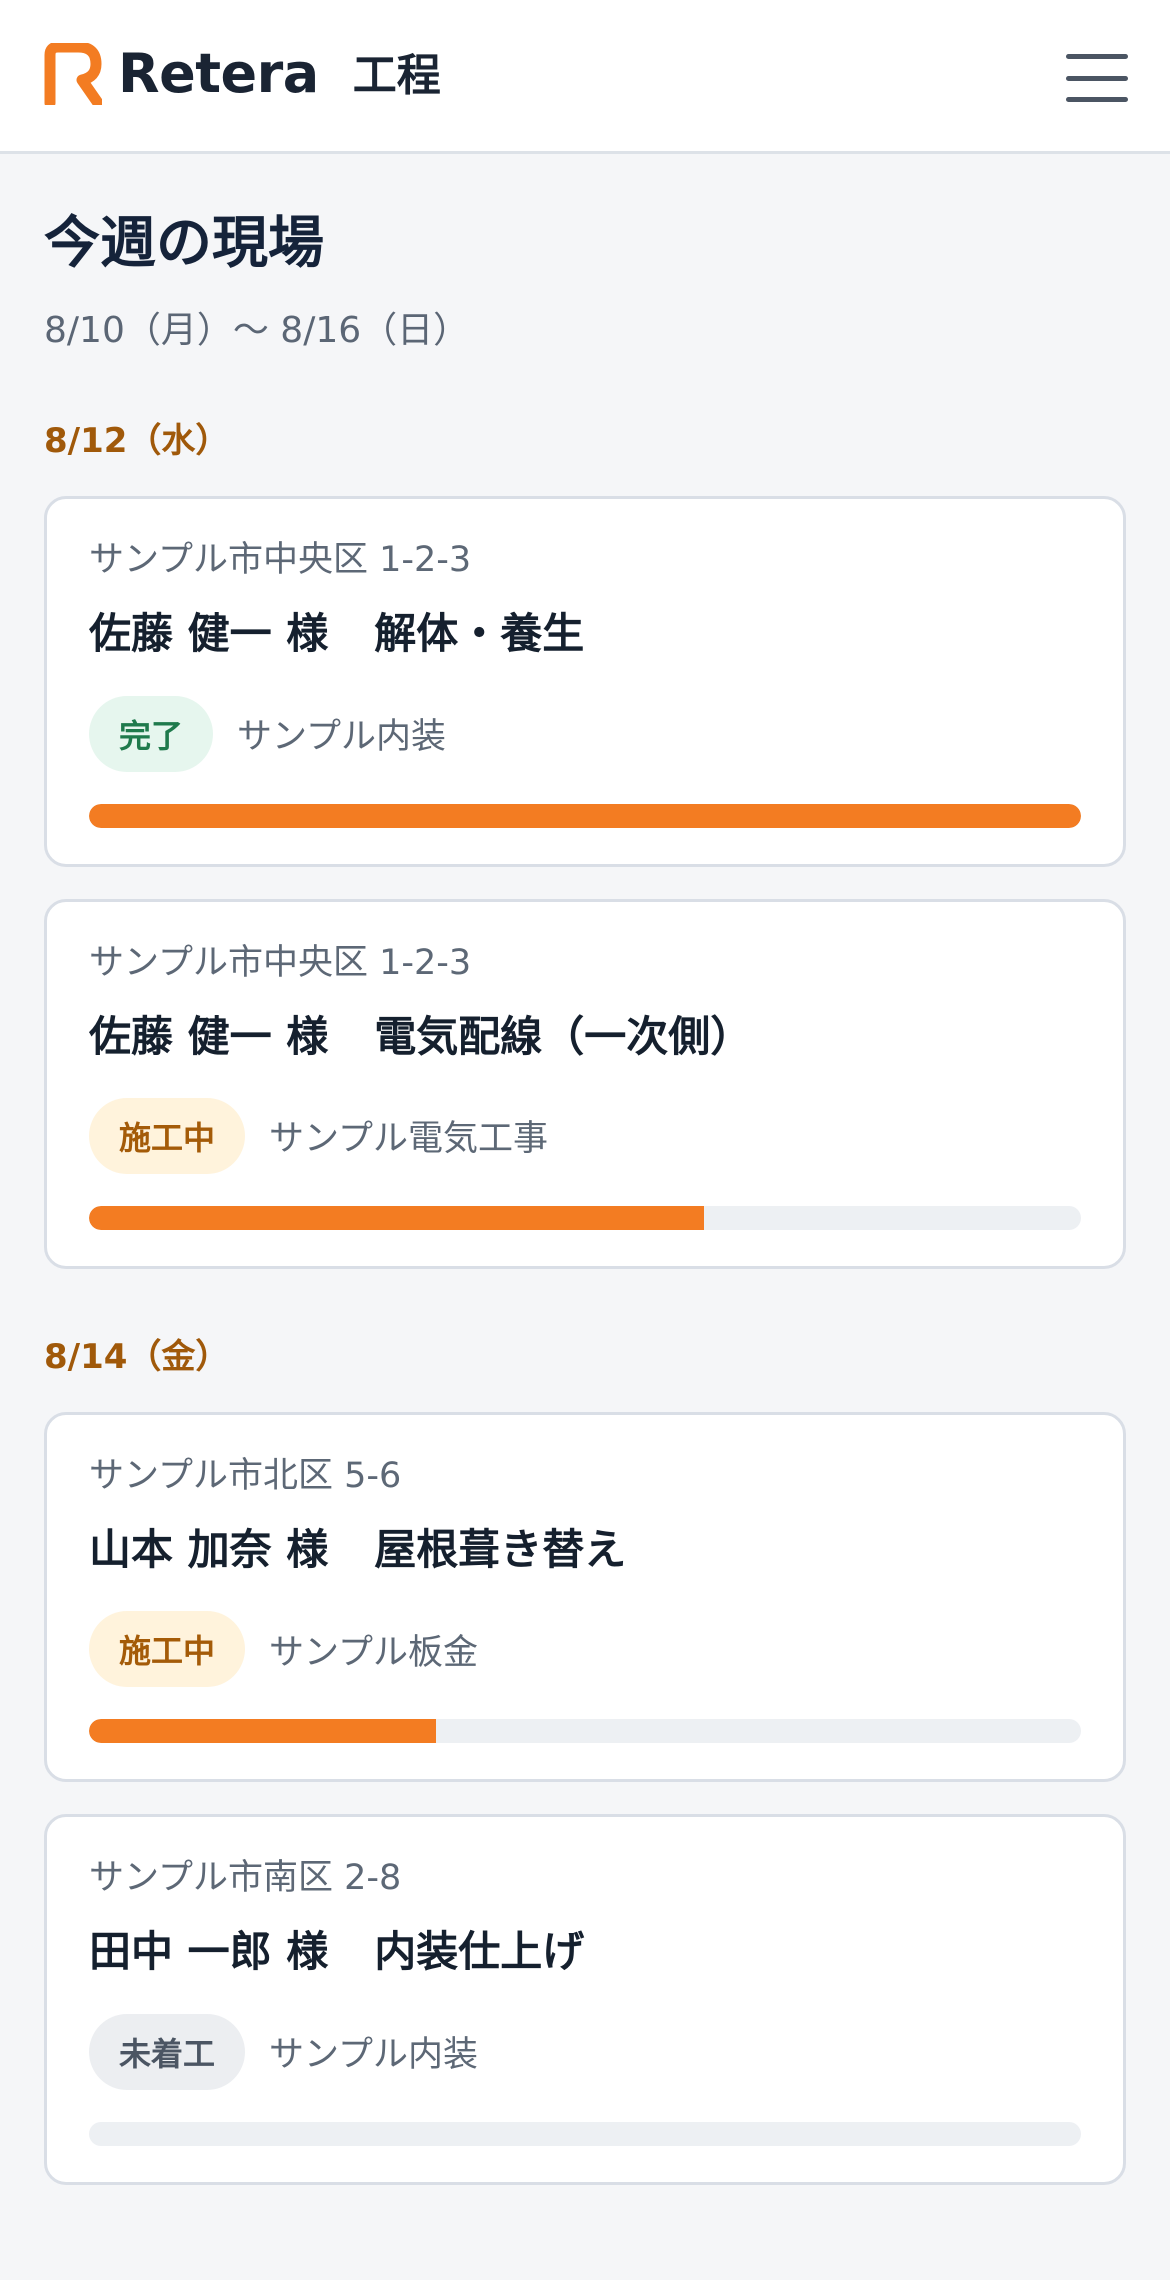 This screenshot has height=2280, width=1170. I want to click on job-title: 佐藤 健一 様解体・養生, so click(585, 634).